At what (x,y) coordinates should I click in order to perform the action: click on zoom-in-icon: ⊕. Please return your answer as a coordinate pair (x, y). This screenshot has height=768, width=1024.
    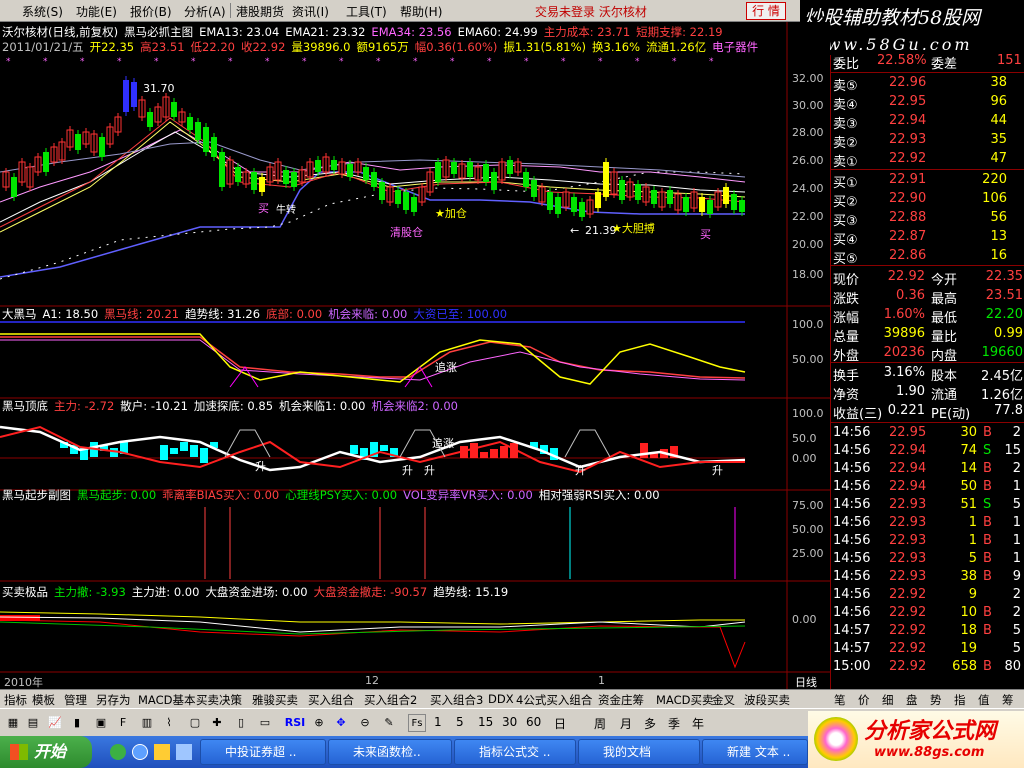
    Looking at the image, I should click on (319, 723).